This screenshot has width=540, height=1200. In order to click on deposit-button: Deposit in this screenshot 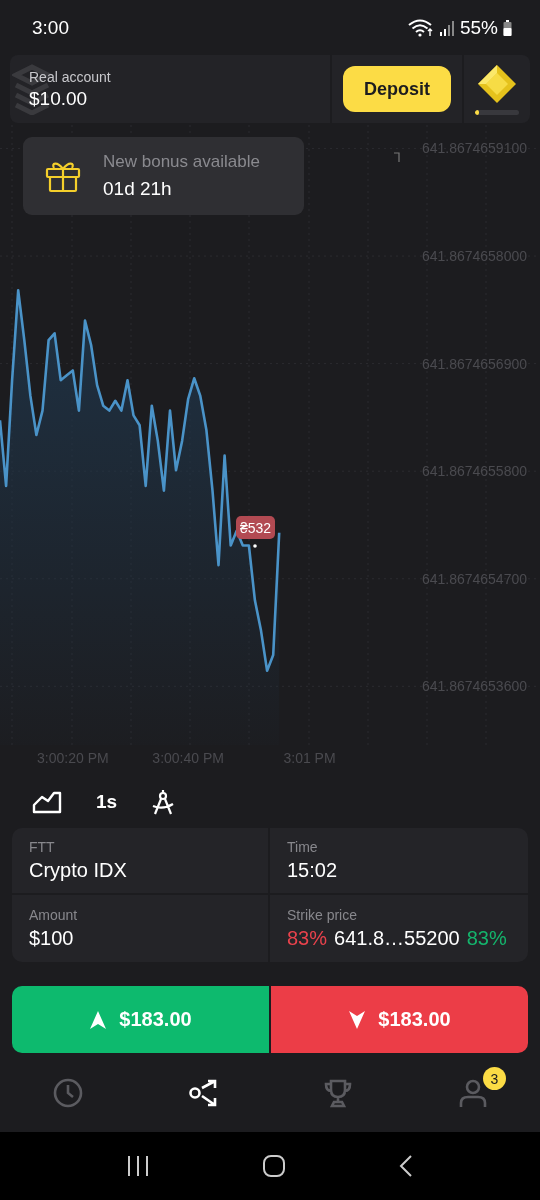, I will do `click(397, 89)`.